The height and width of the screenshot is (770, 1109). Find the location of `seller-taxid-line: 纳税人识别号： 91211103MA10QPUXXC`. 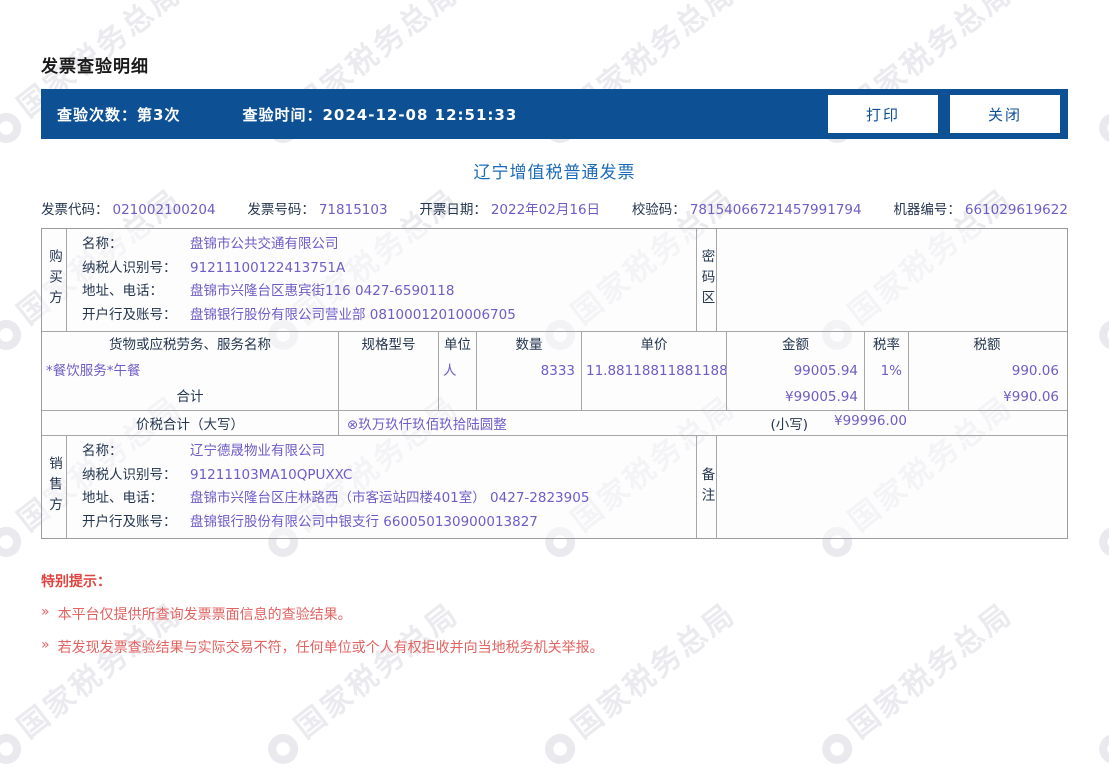

seller-taxid-line: 纳税人识别号： 91211103MA10QPUXXC is located at coordinates (389, 476).